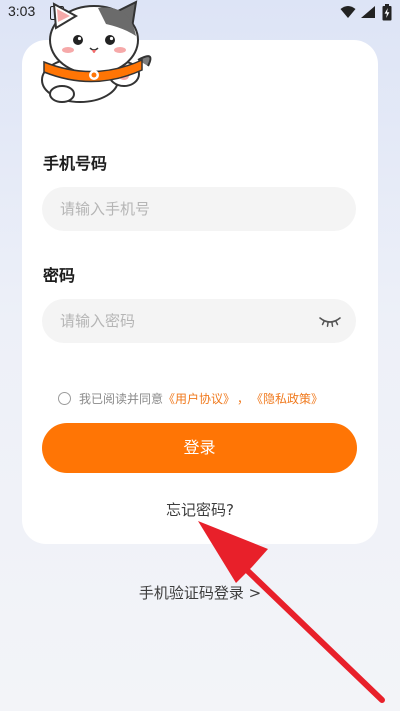  Describe the element at coordinates (199, 209) in the screenshot. I see `phone-input` at that location.